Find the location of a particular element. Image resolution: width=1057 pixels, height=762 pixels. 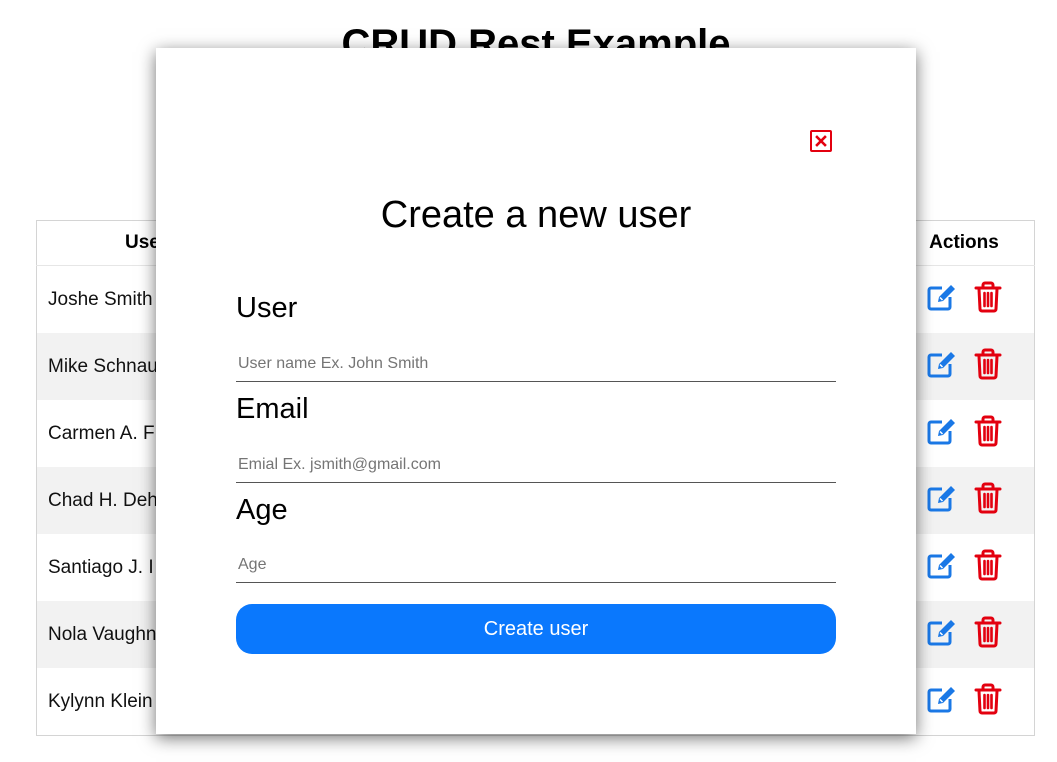

age-input is located at coordinates (536, 565).